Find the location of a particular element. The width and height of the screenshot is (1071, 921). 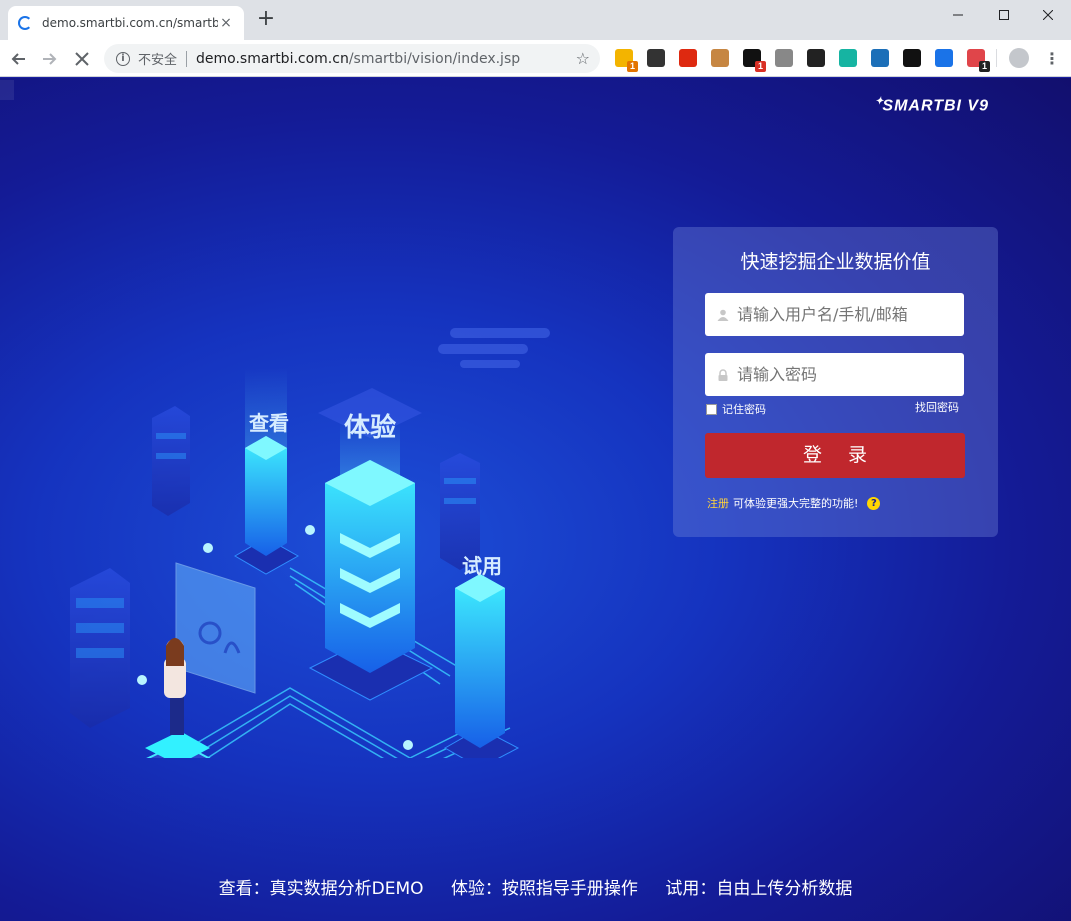

back-arrow-icon is located at coordinates (18, 59).